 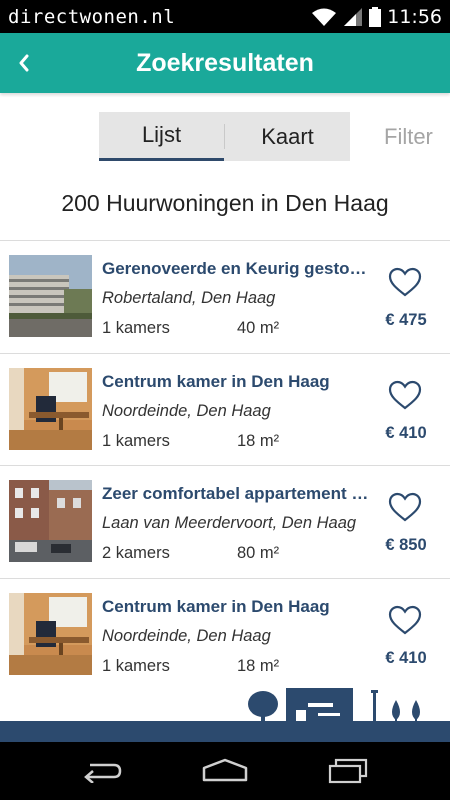 I want to click on listing-price: € 475, so click(x=406, y=320).